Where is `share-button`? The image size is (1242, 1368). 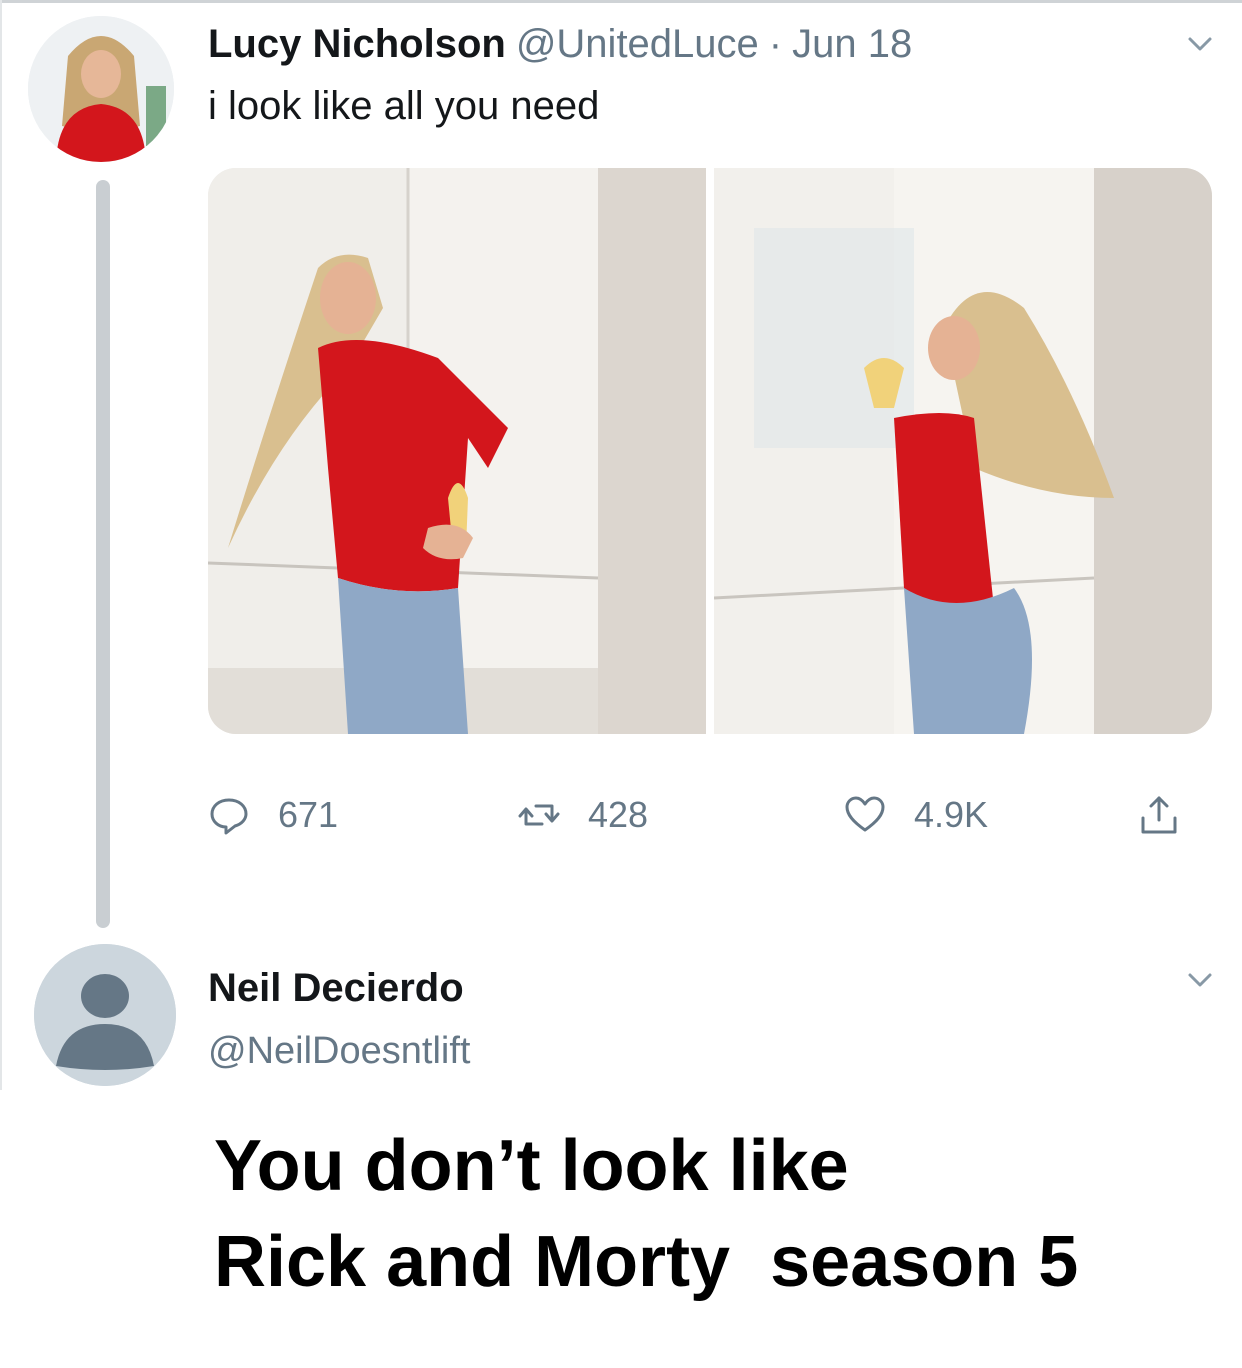
share-button is located at coordinates (1173, 815).